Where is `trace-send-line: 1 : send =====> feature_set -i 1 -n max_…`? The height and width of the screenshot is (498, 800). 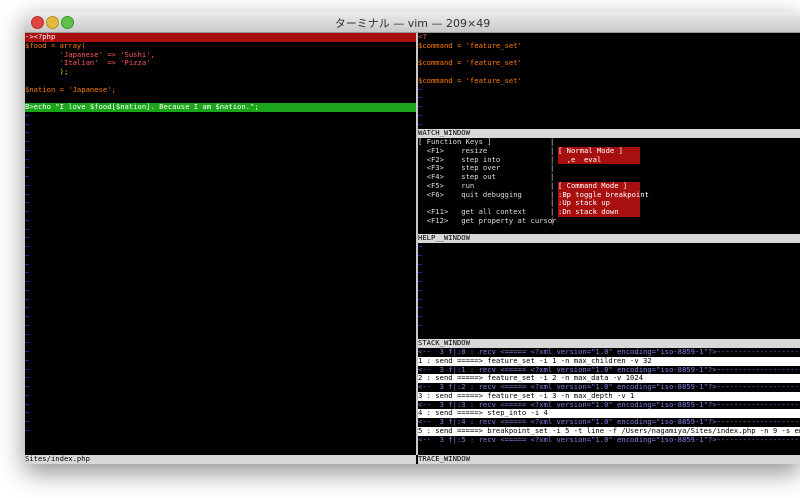
trace-send-line: 1 : send =====> feature_set -i 1 -n max_… is located at coordinates (609, 361).